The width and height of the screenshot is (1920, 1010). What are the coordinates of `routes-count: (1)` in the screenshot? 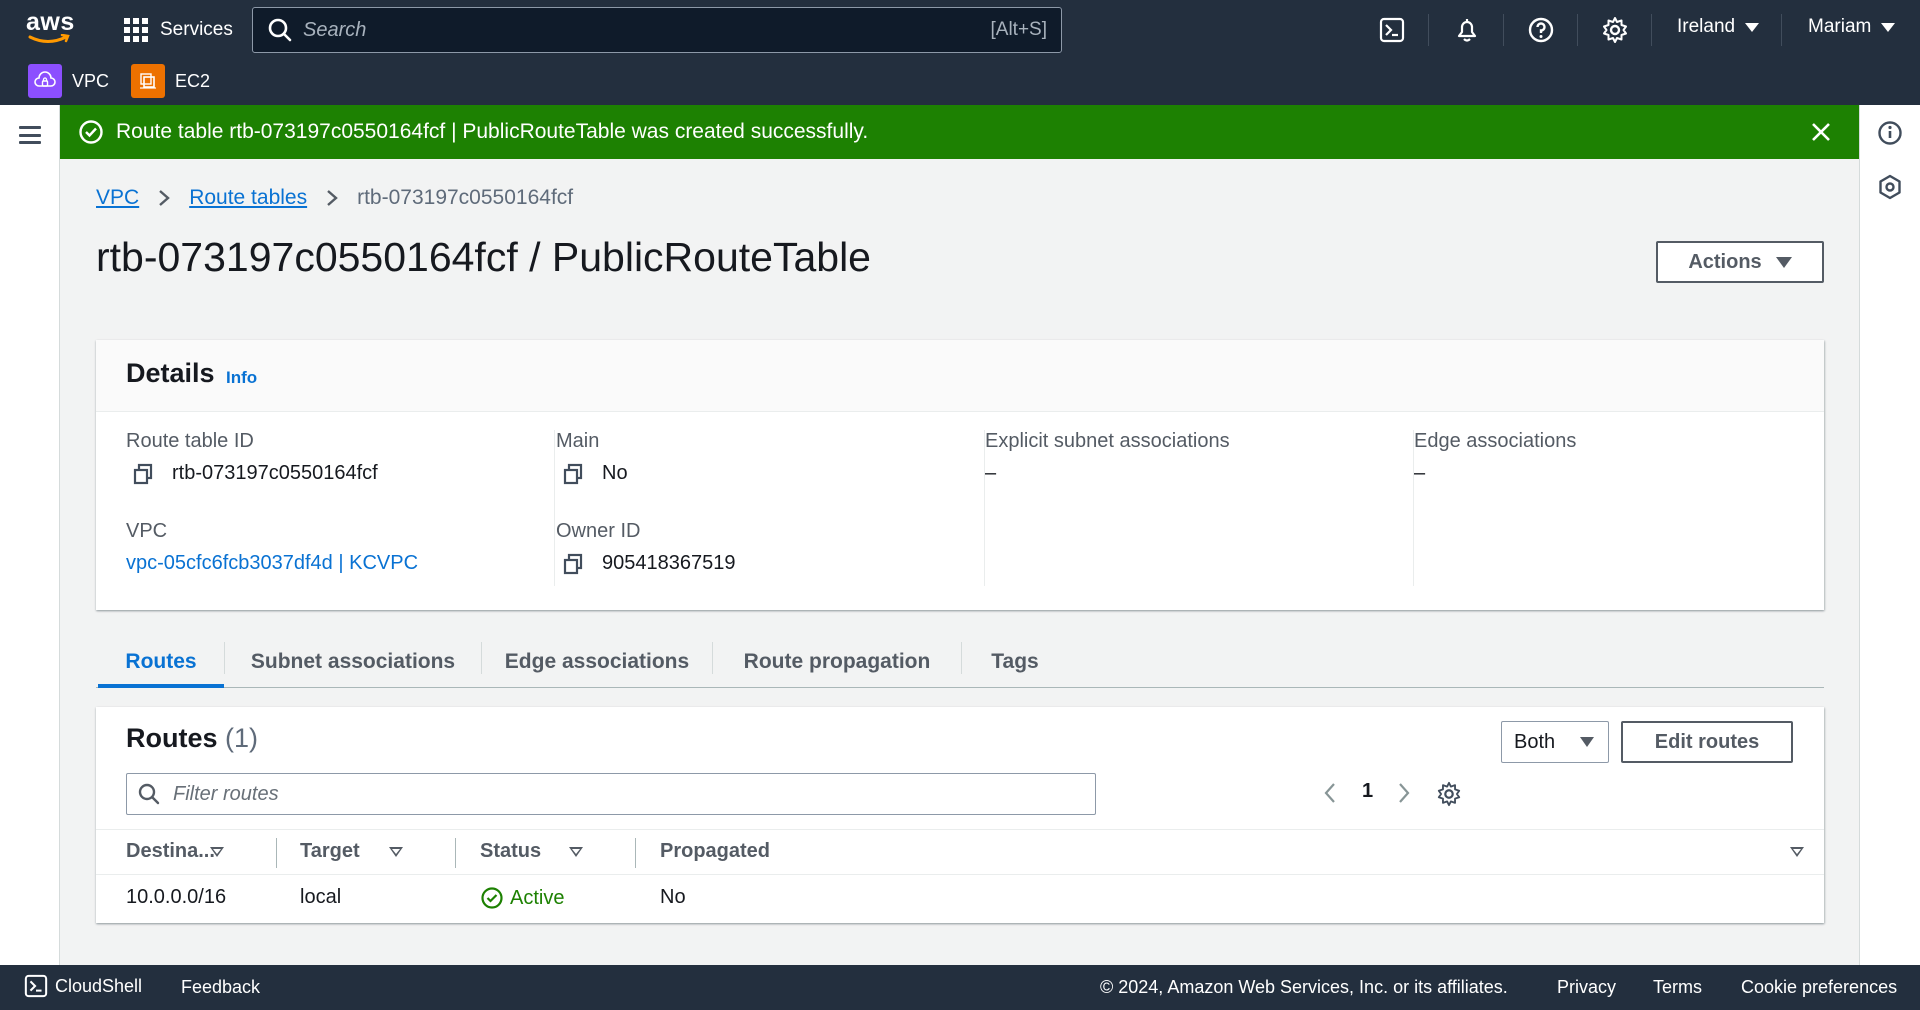 It's located at (242, 738).